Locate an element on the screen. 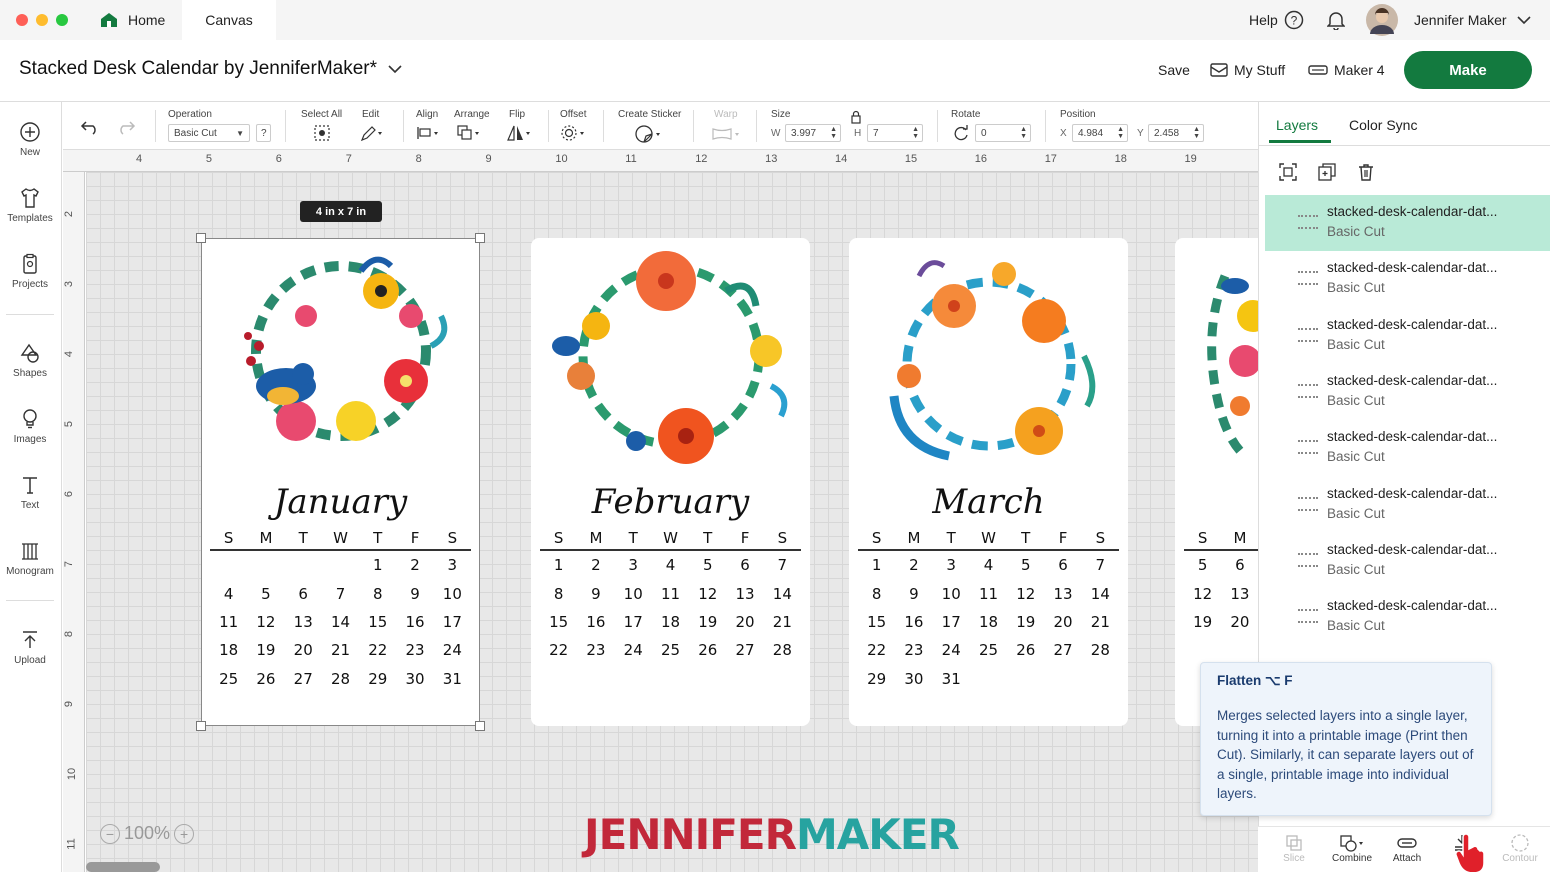  machine-selector: Maker 4 is located at coordinates (1346, 70).